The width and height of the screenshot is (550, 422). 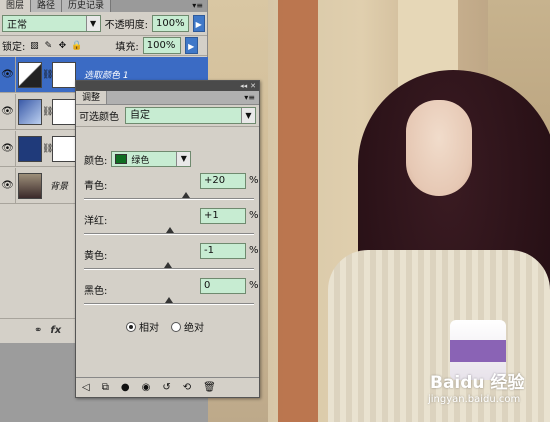 I want to click on preset-value: 自定, so click(x=140, y=115).